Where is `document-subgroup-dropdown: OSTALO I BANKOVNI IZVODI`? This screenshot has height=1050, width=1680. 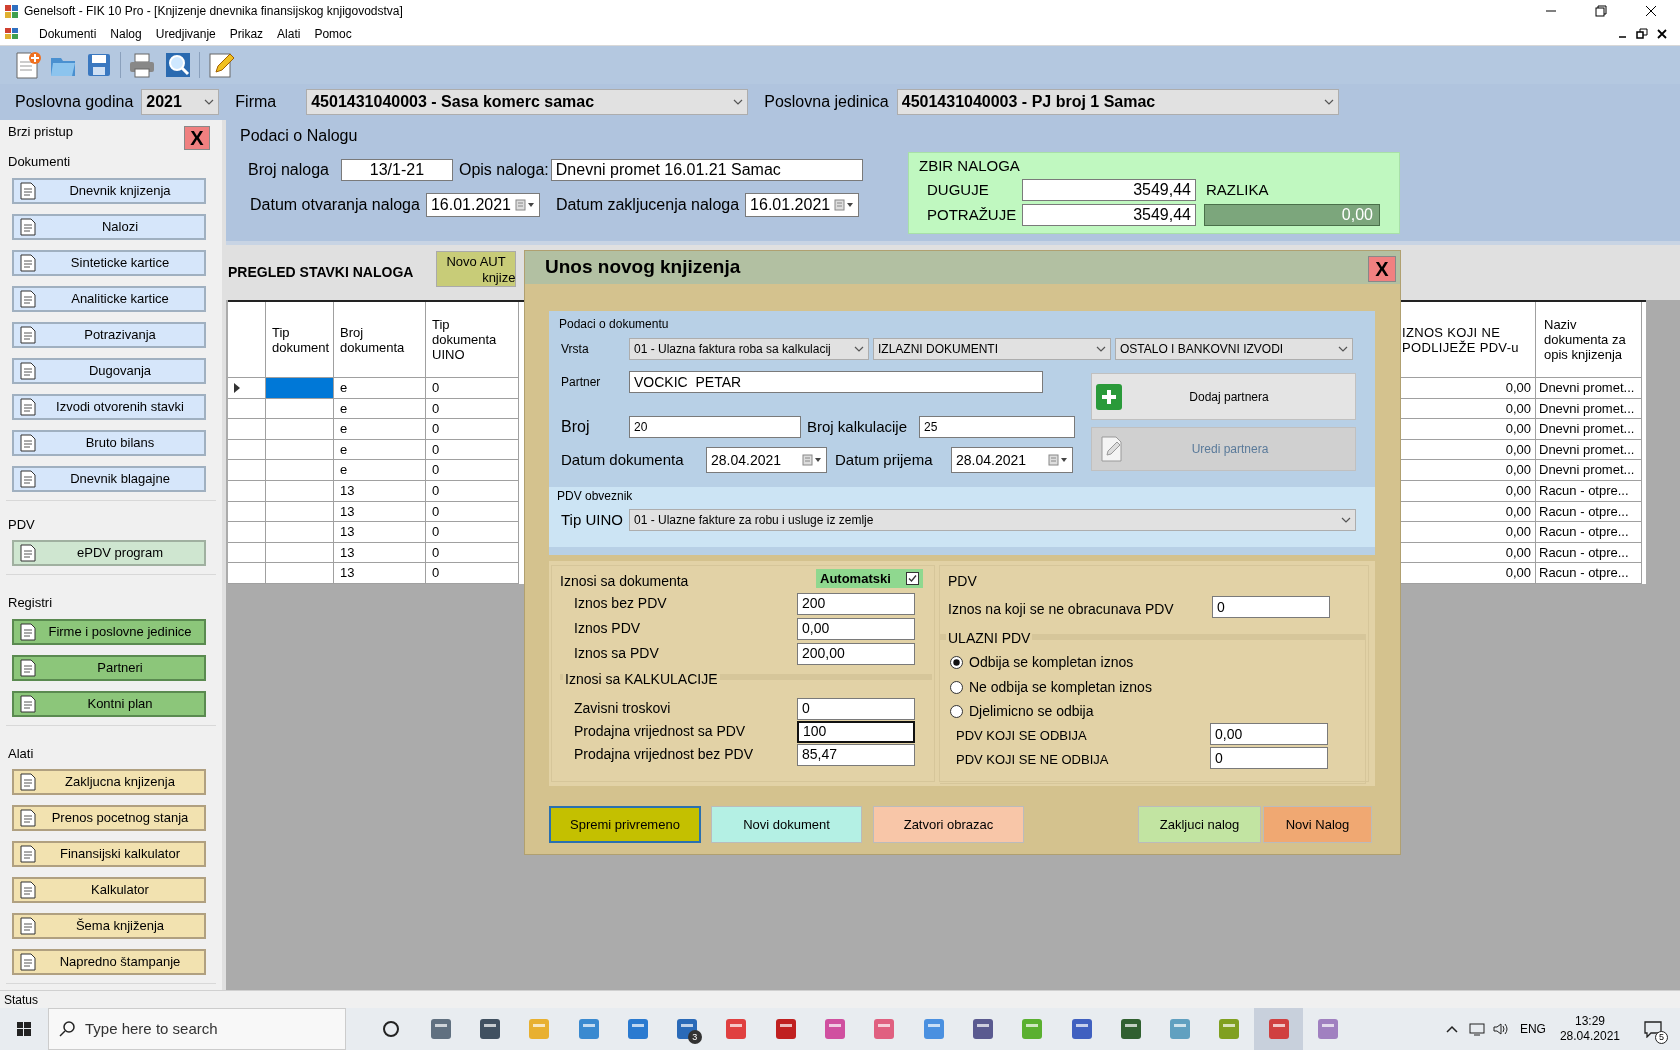 document-subgroup-dropdown: OSTALO I BANKOVNI IZVODI is located at coordinates (1234, 349).